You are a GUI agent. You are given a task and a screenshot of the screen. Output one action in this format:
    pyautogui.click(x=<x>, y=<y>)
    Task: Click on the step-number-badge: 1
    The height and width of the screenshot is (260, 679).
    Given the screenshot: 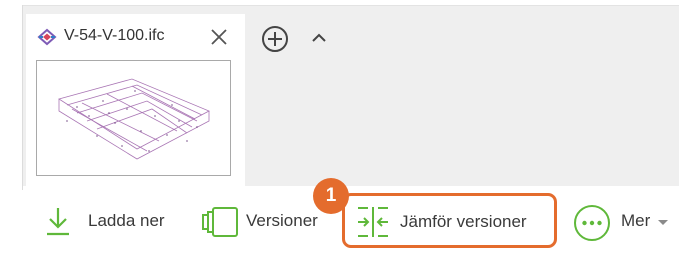 What is the action you would take?
    pyautogui.click(x=331, y=196)
    